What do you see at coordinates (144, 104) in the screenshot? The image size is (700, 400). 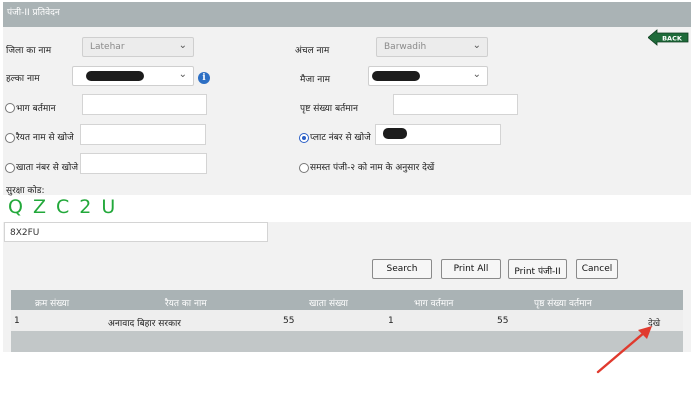 I see `bhag-input` at bounding box center [144, 104].